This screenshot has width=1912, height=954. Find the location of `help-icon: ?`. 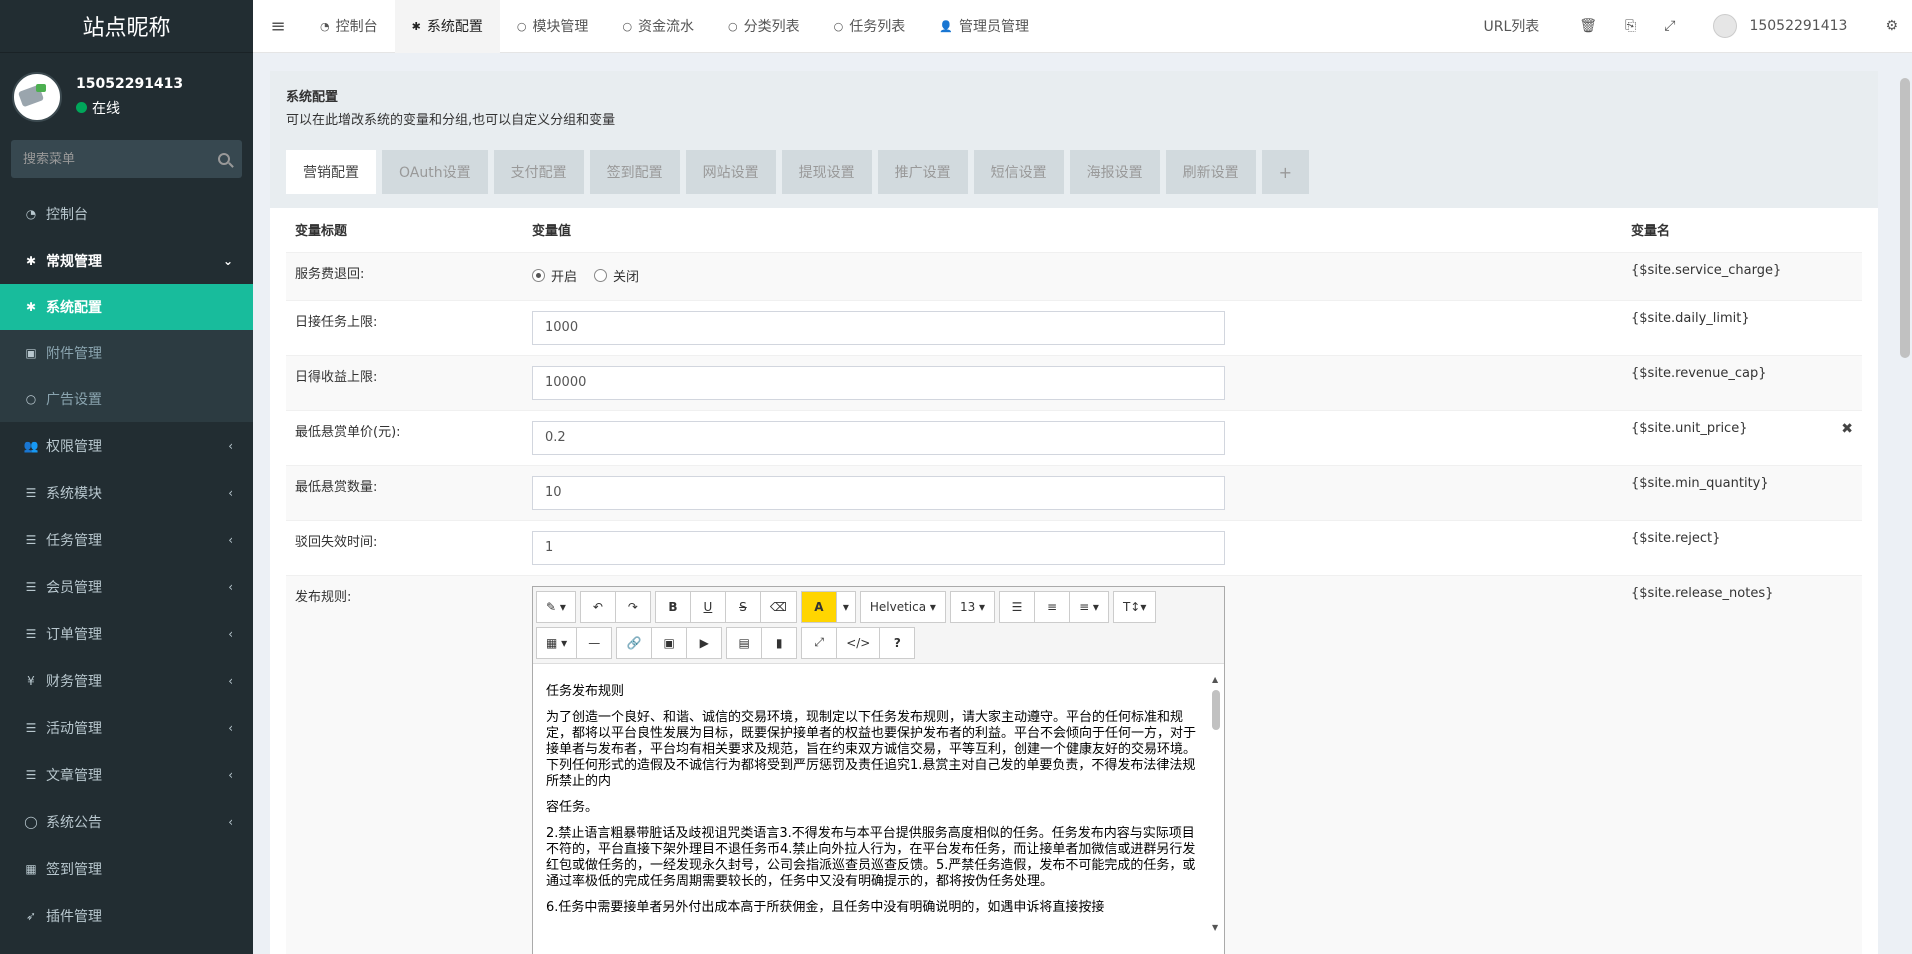

help-icon: ? is located at coordinates (897, 642).